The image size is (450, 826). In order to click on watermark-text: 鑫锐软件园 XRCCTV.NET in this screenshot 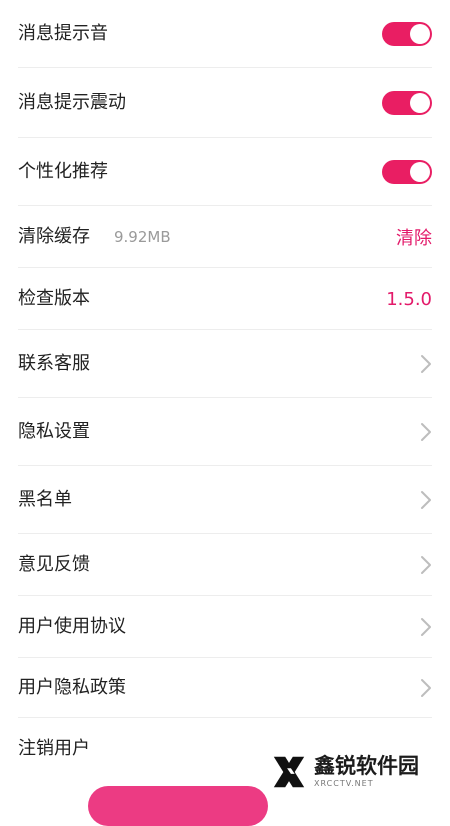, I will do `click(366, 771)`.